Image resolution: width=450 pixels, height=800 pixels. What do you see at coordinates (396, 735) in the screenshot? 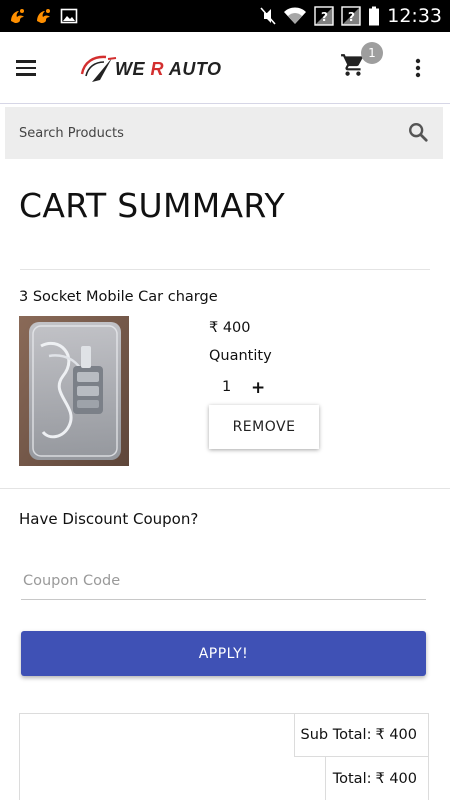
I see `subtotal-value: ₹ 400` at bounding box center [396, 735].